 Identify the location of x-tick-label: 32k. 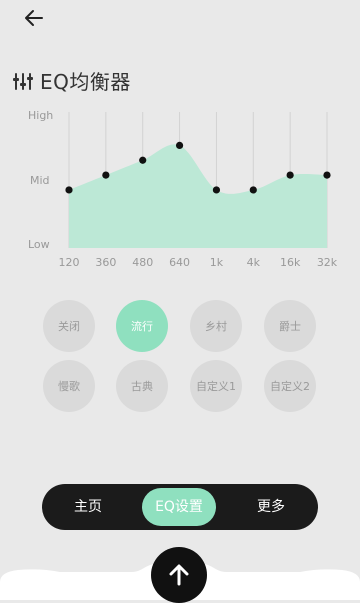
(327, 262).